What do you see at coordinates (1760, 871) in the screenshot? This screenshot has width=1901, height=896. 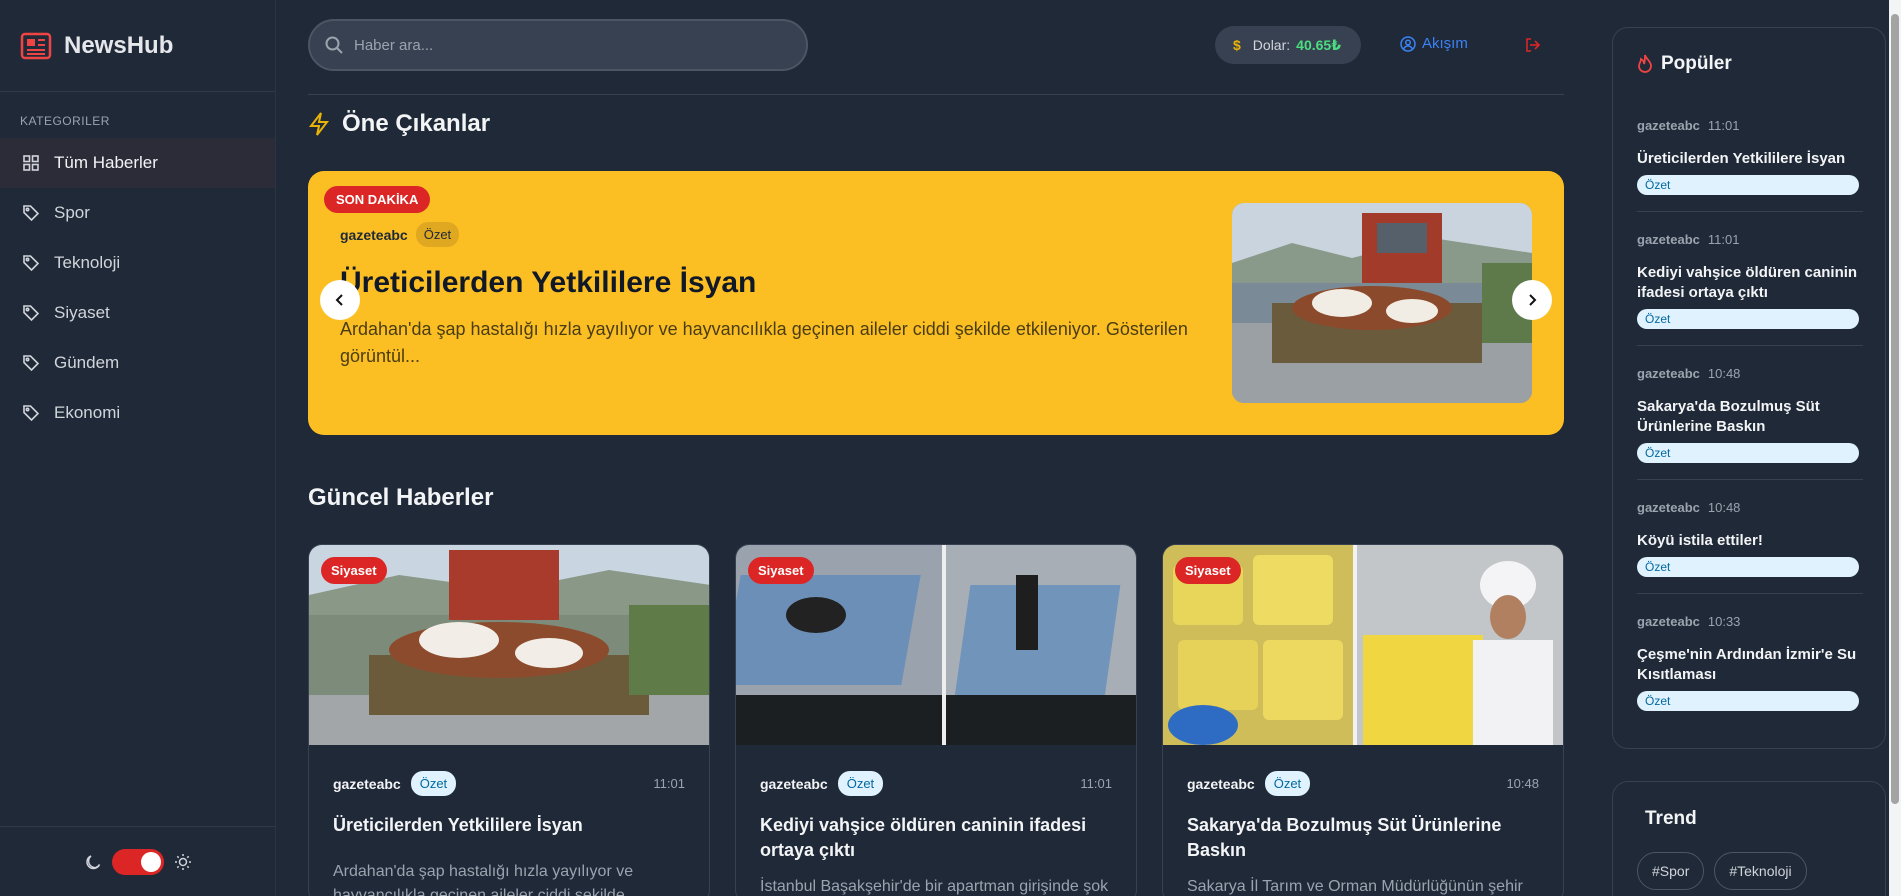 I see `trend-tag-technology: #Teknoloji` at bounding box center [1760, 871].